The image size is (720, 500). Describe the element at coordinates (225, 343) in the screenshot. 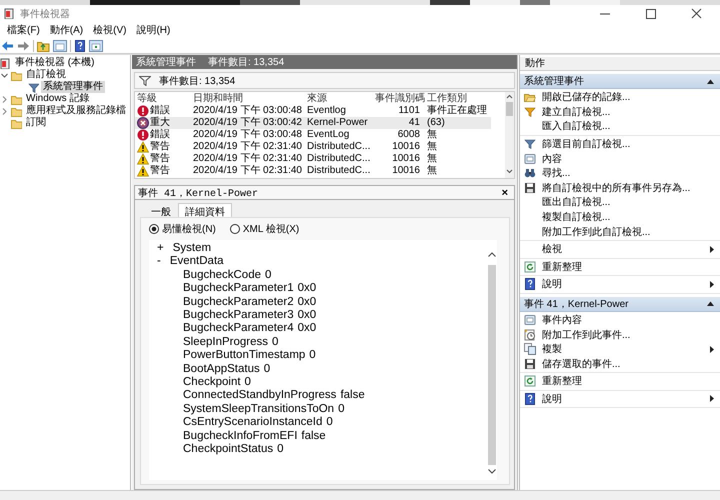

I see `field-name: SleepInProgress` at that location.